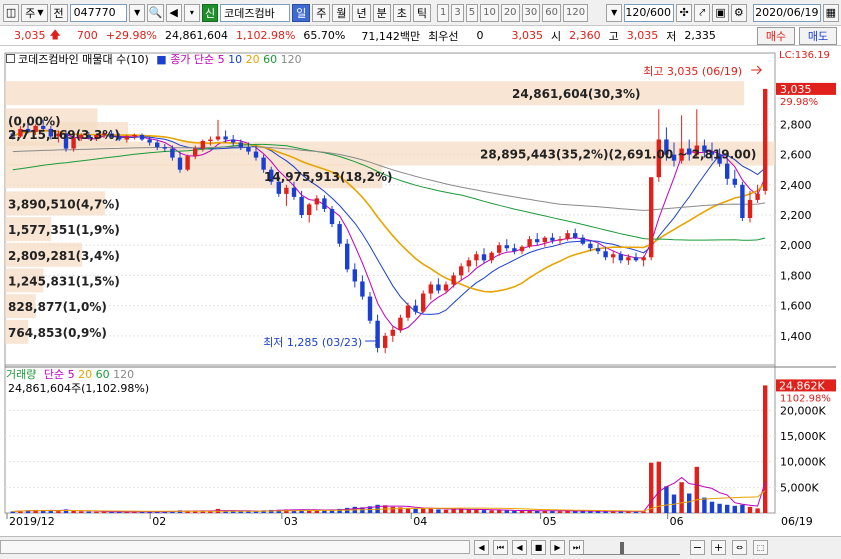 The height and width of the screenshot is (559, 841). Describe the element at coordinates (649, 12) in the screenshot. I see `count-field: 120/600` at that location.